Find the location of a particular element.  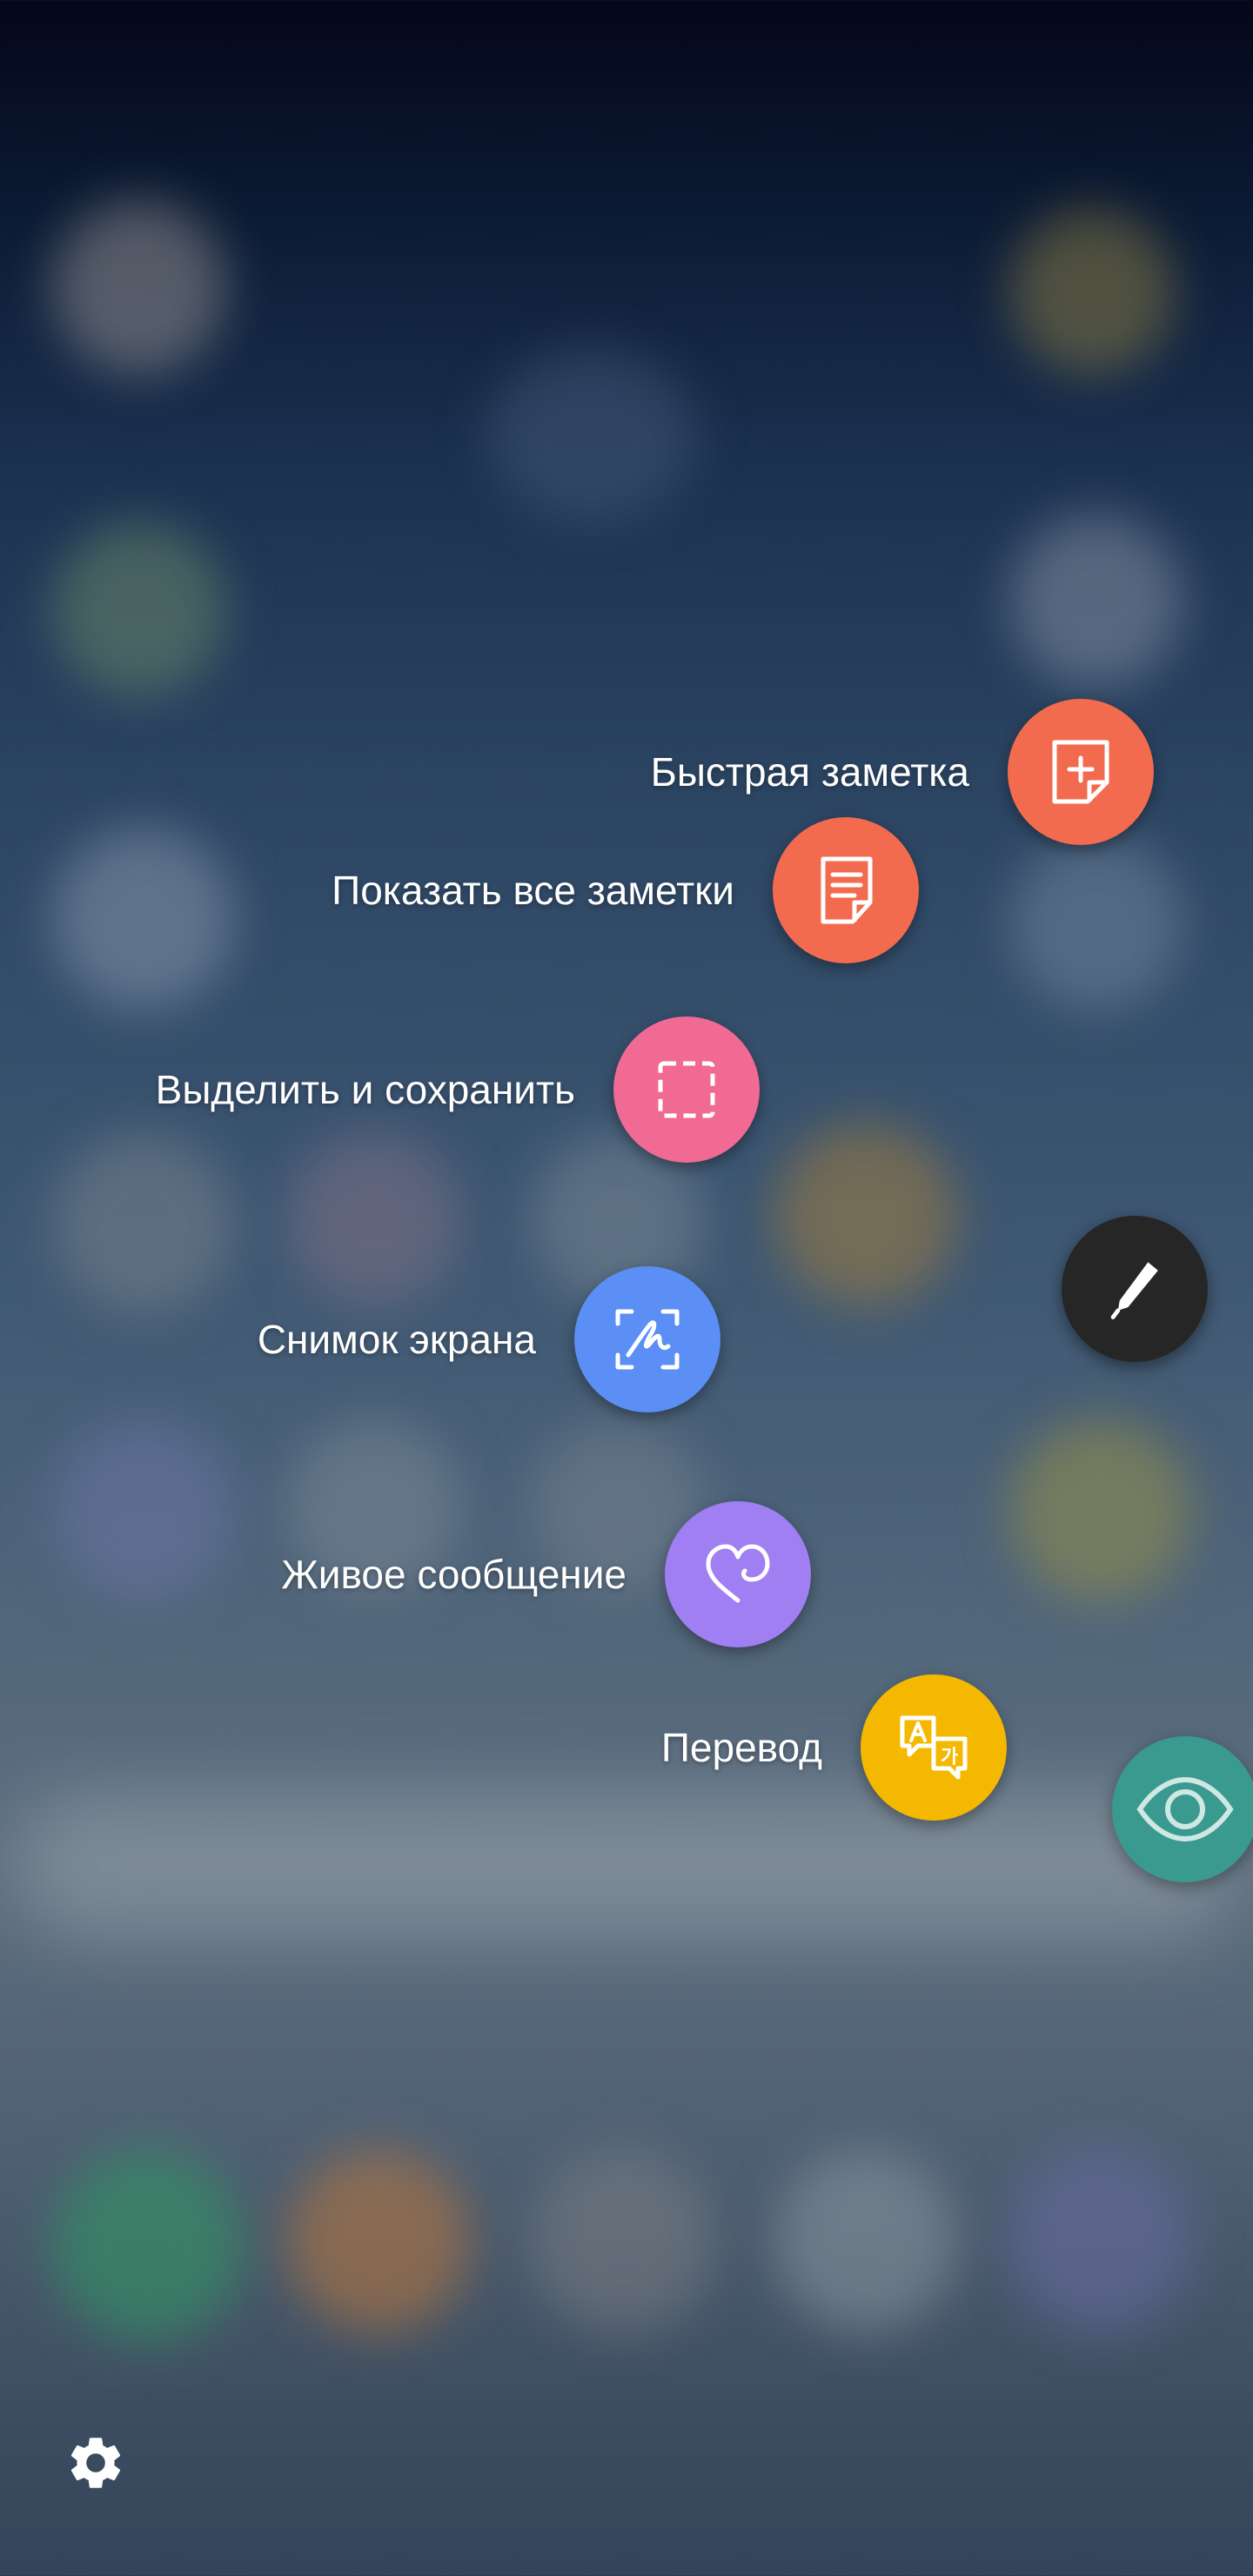

gear-icon is located at coordinates (95, 2463).